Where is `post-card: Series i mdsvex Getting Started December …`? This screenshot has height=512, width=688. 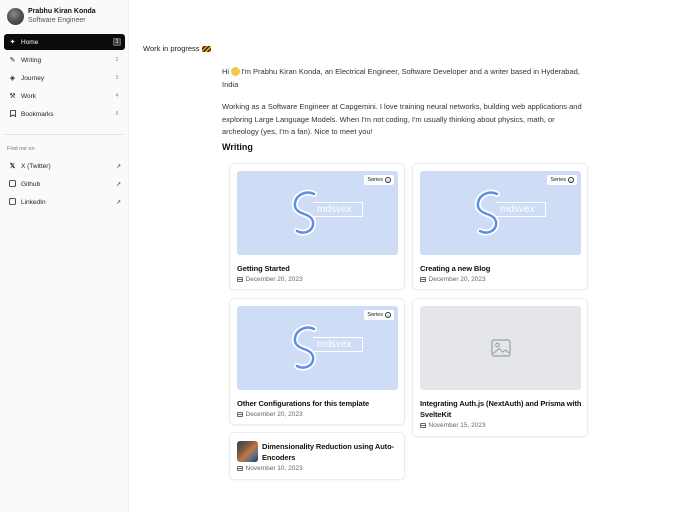 post-card: Series i mdsvex Getting Started December … is located at coordinates (317, 226).